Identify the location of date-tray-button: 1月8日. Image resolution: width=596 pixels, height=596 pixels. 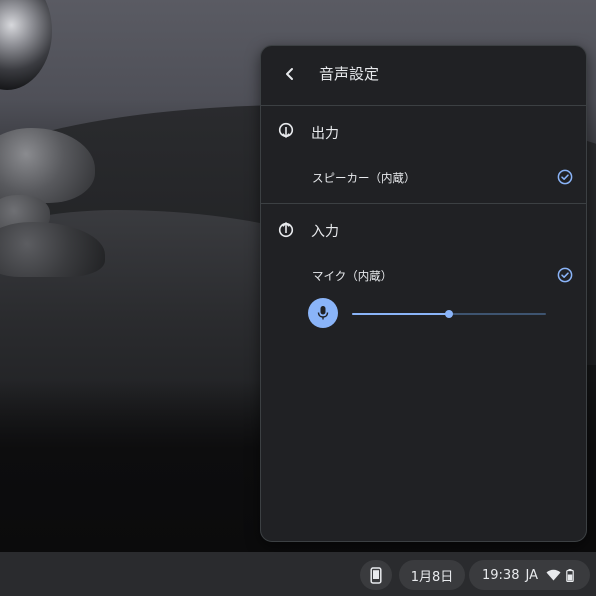
(432, 575).